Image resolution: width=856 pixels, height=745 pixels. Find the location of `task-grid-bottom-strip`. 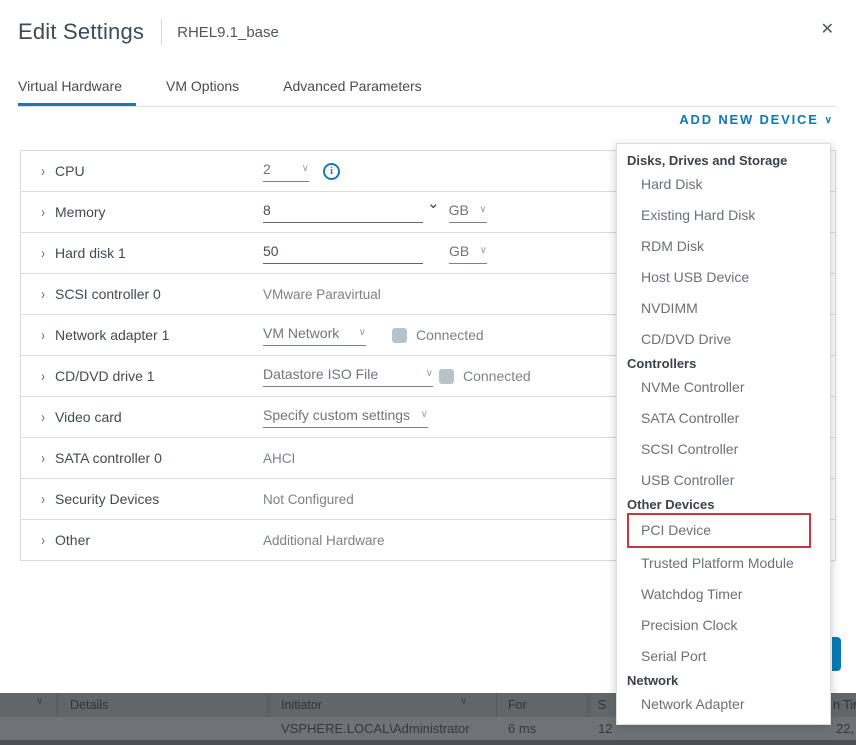

task-grid-bottom-strip is located at coordinates (428, 742).